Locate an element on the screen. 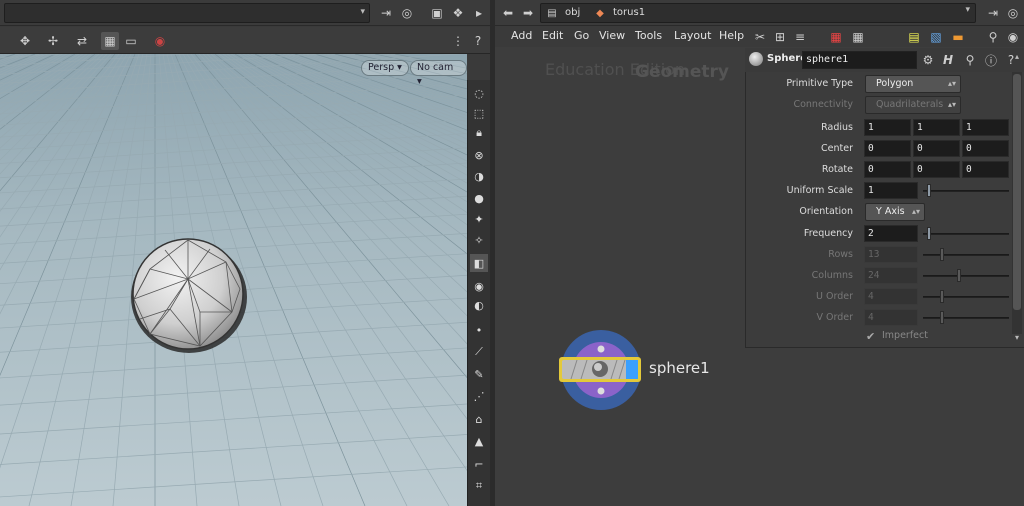 This screenshot has width=1024, height=506. node-name-label: sphere1 is located at coordinates (679, 368).